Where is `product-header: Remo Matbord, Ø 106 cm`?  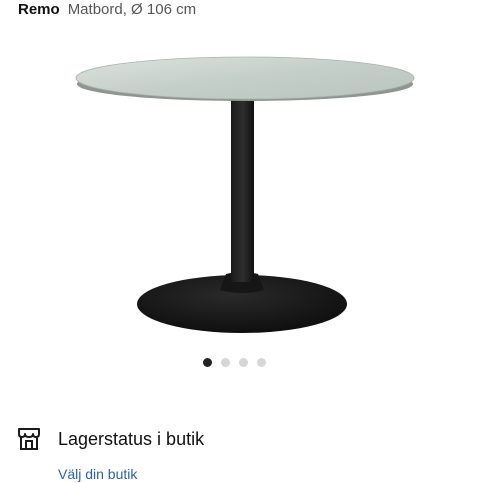
product-header: Remo Matbord, Ø 106 cm is located at coordinates (107, 12).